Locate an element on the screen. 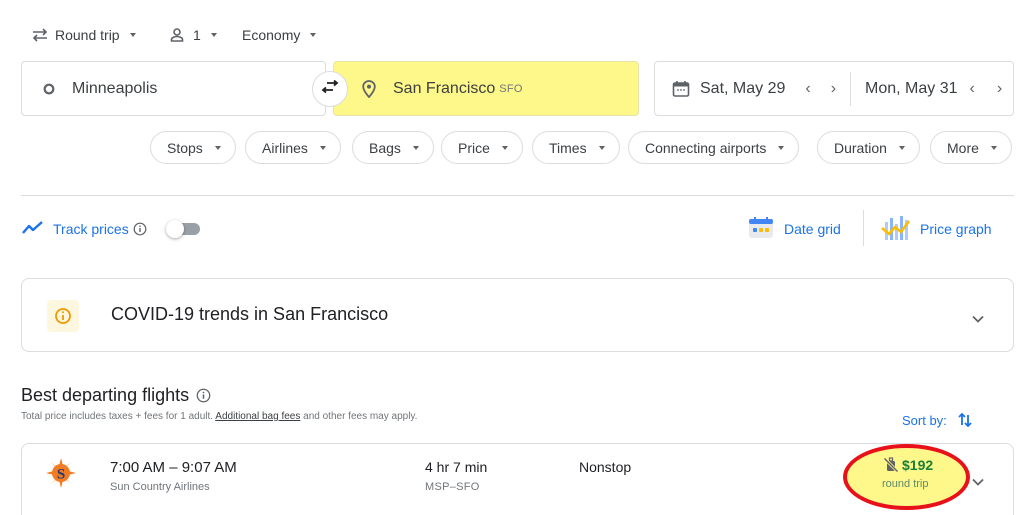  filter-airlines: Airlines is located at coordinates (293, 147).